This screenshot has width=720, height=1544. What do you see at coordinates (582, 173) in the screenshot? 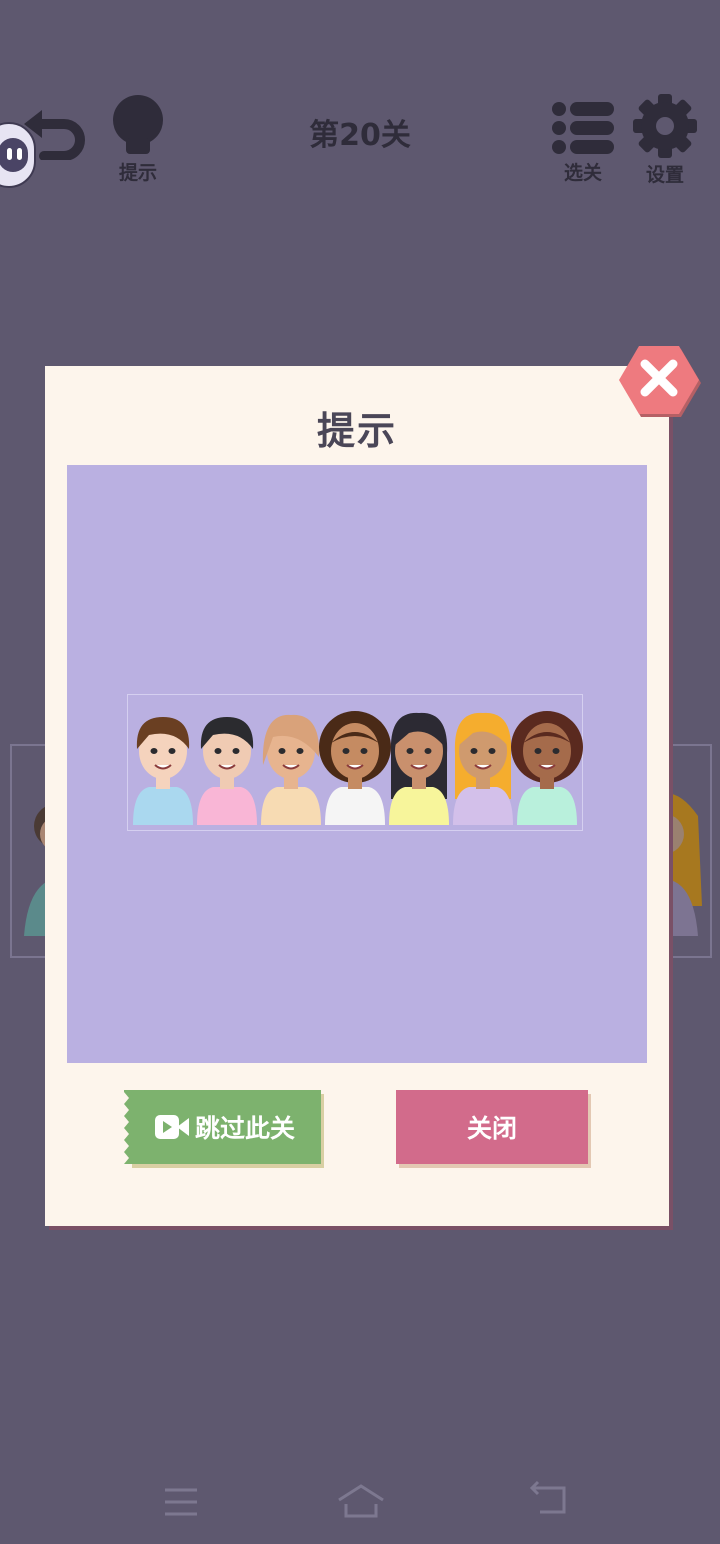
I see `select-level-label: 选关` at bounding box center [582, 173].